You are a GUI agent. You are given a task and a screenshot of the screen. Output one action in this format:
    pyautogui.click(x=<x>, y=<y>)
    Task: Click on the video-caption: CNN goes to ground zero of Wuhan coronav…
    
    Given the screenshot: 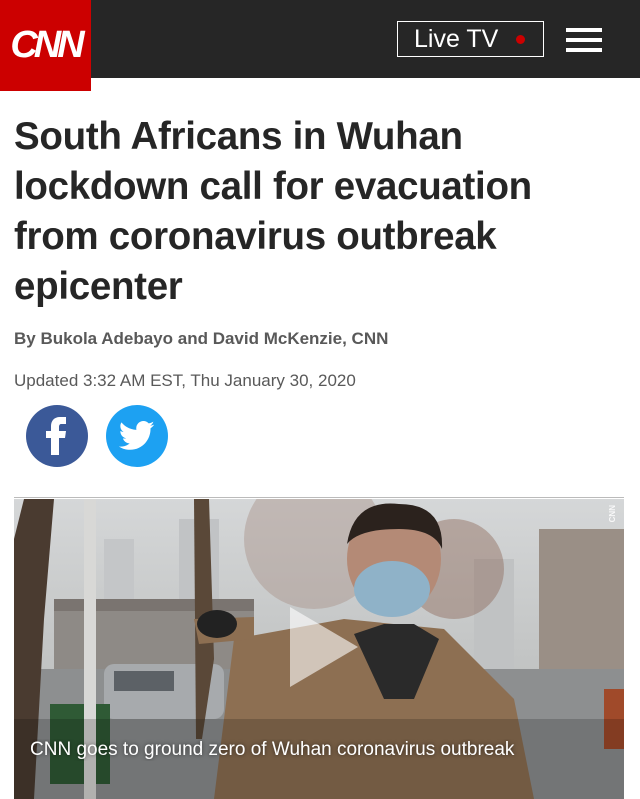 What is the action you would take?
    pyautogui.click(x=320, y=750)
    